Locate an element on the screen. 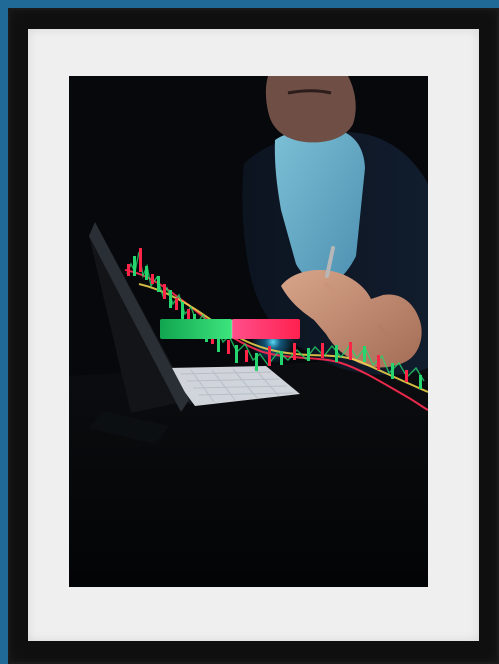 The width and height of the screenshot is (499, 664). buy-signal is located at coordinates (196, 329).